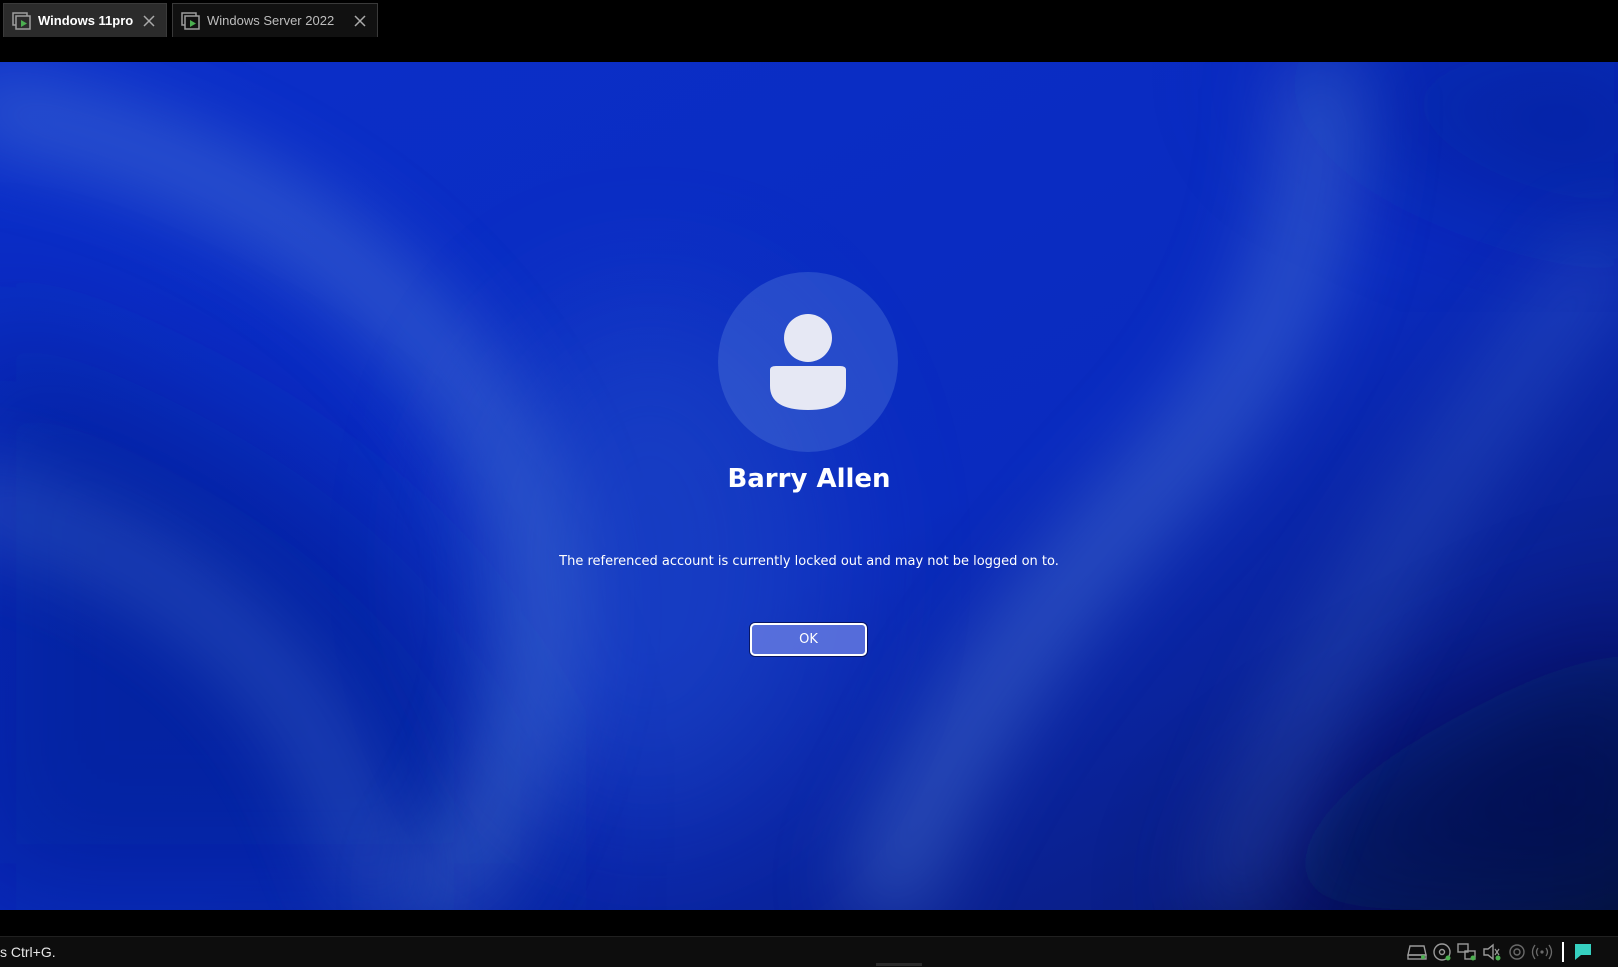 The height and width of the screenshot is (967, 1618). Describe the element at coordinates (1492, 952) in the screenshot. I see `sound-icon` at that location.